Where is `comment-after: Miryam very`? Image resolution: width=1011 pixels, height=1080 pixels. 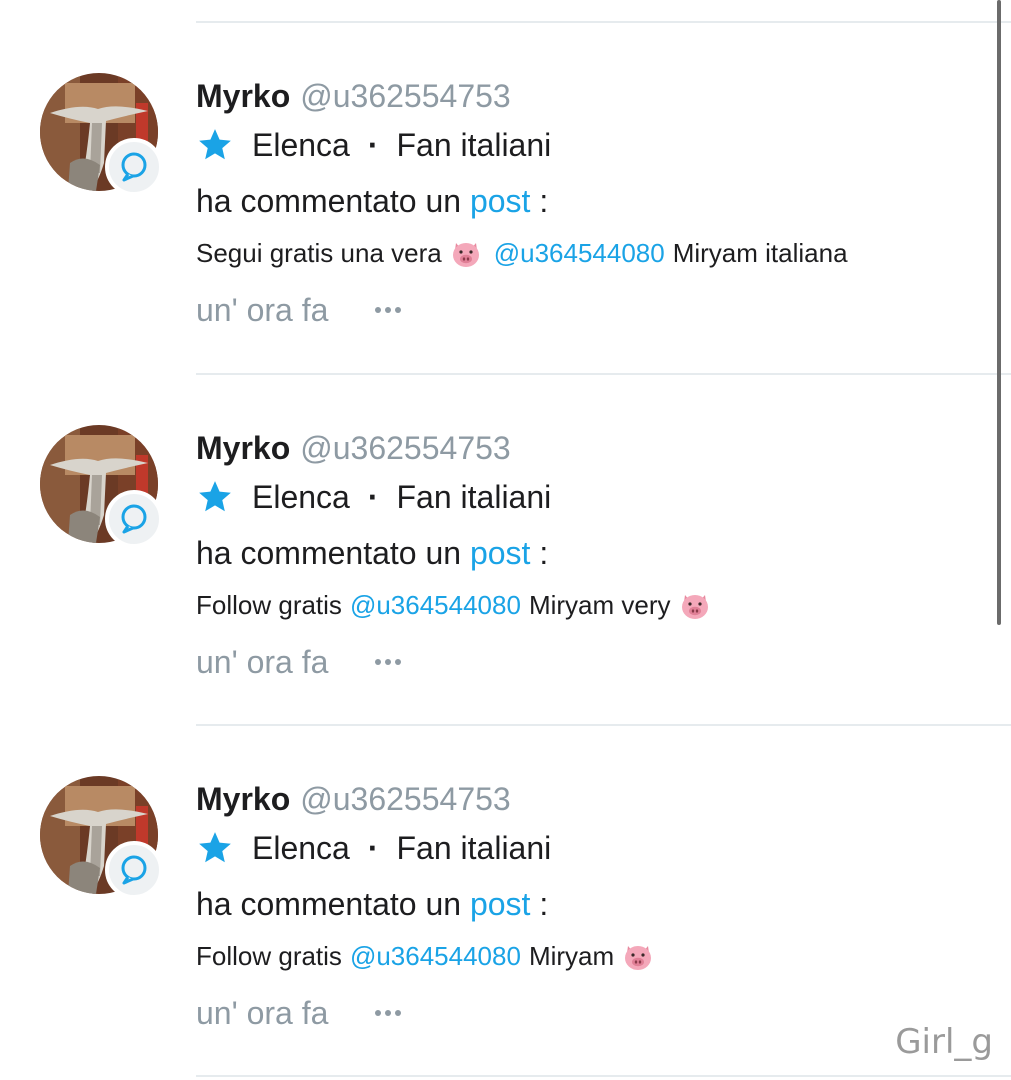
comment-after: Miryam very is located at coordinates (599, 605).